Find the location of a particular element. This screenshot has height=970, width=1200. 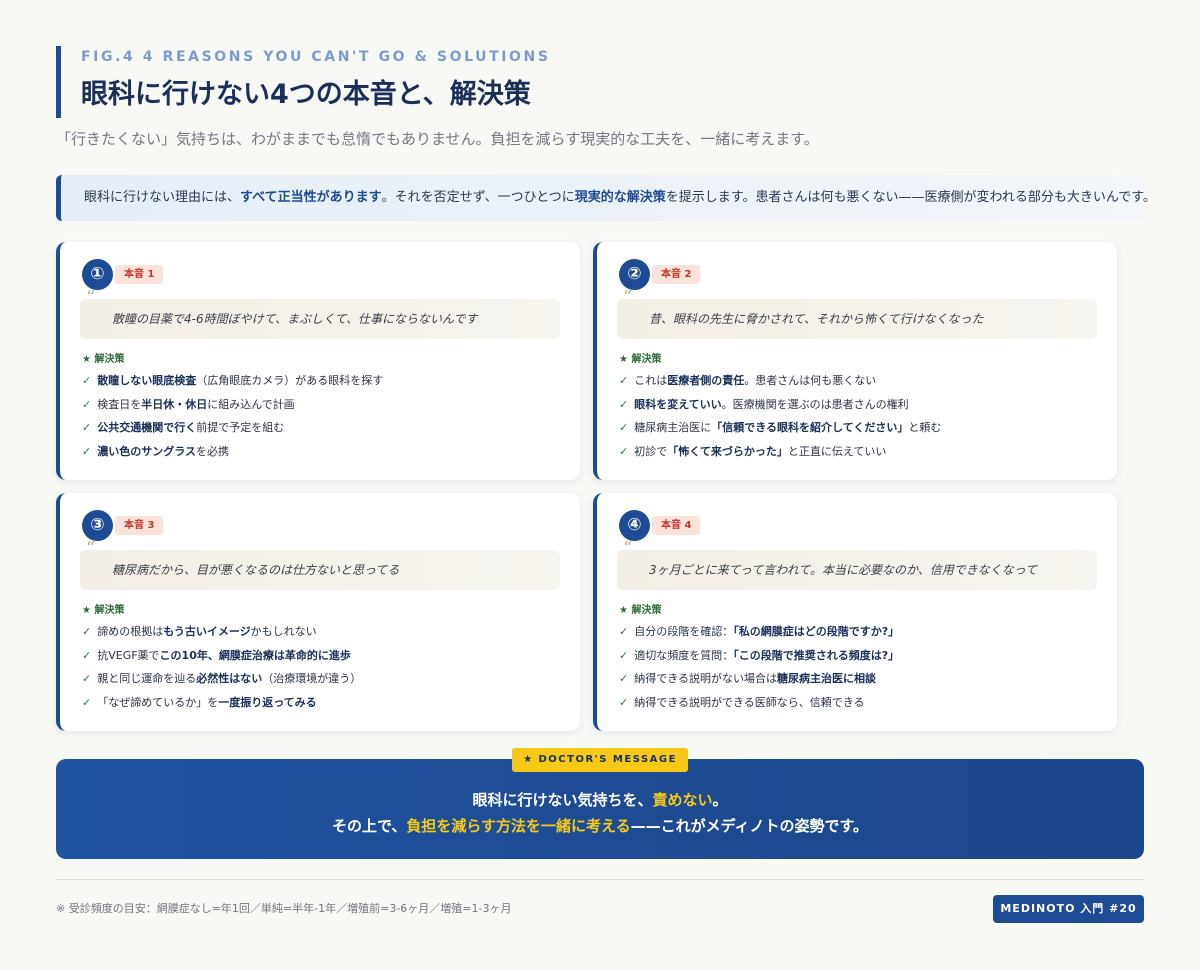

quote-box: 散瞳の目薬で4-6時間ぼやけて、まぶしくて、仕事にならないんです is located at coordinates (320, 319).